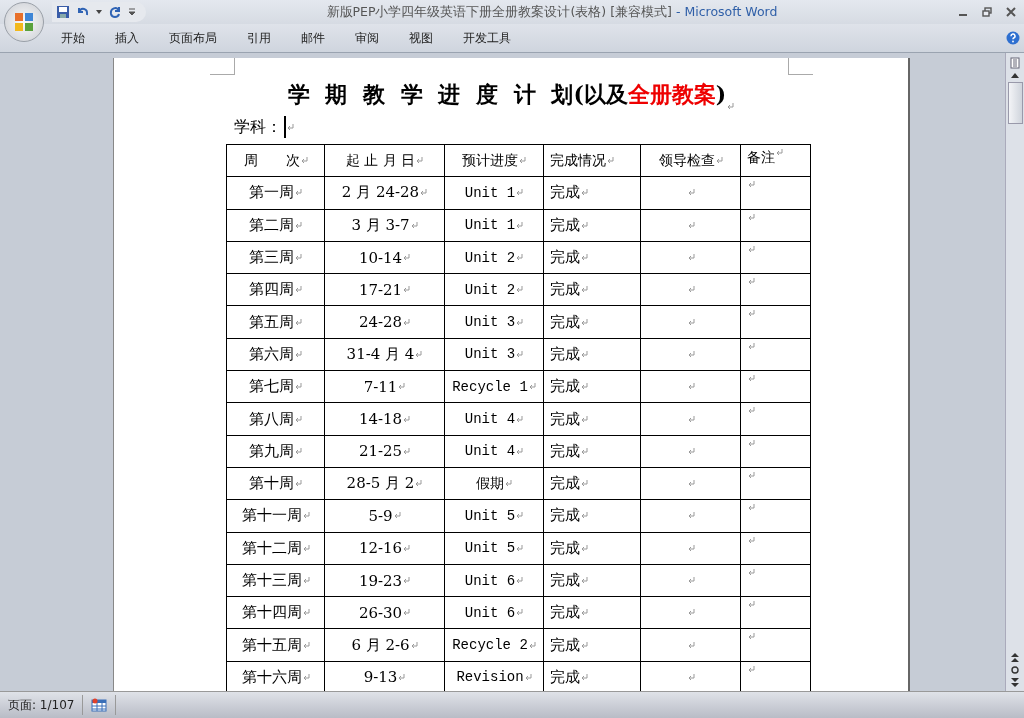 The width and height of the screenshot is (1024, 718). I want to click on scroll-up-icon, so click(1015, 75).